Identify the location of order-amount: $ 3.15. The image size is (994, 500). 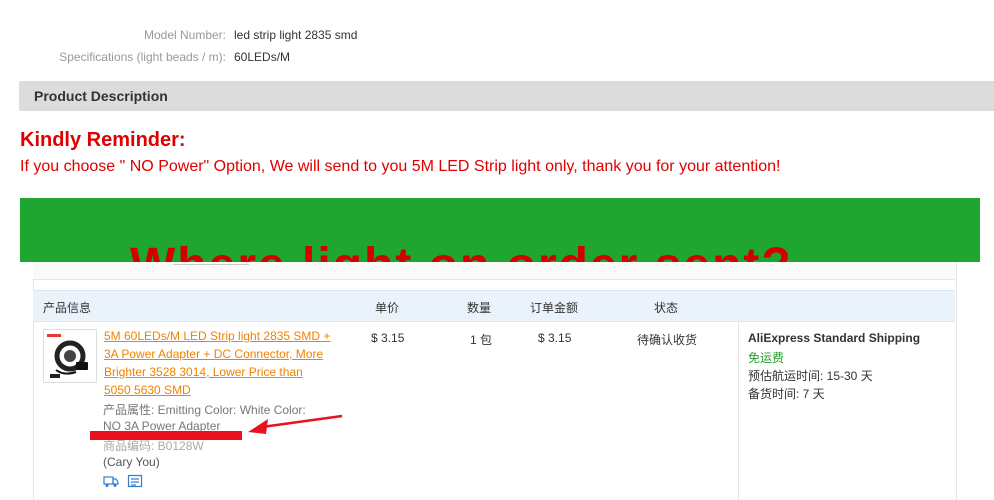
(555, 338).